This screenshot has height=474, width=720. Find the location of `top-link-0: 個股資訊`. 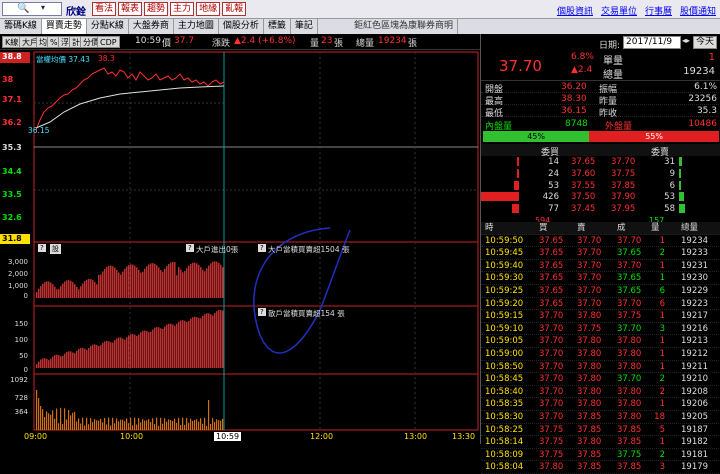

top-link-0: 個股資訊 is located at coordinates (575, 10).